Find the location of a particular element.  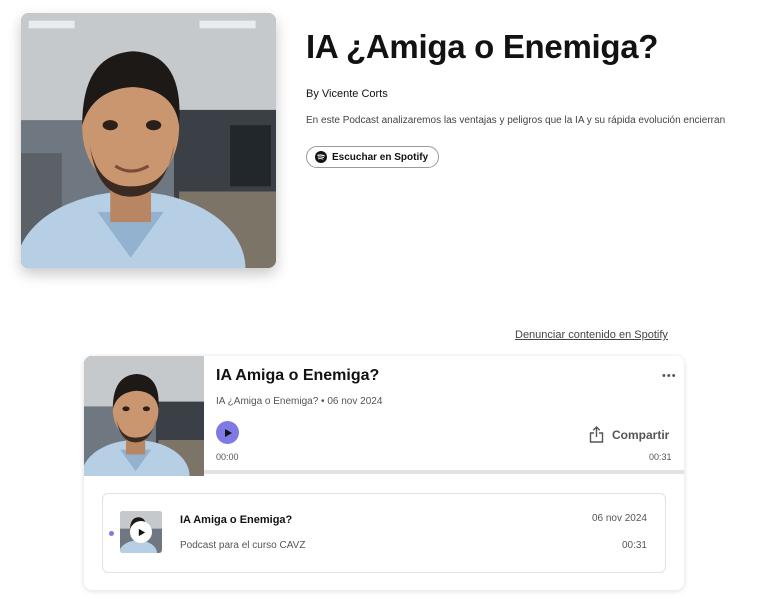

episode-cover-art is located at coordinates (144, 416).